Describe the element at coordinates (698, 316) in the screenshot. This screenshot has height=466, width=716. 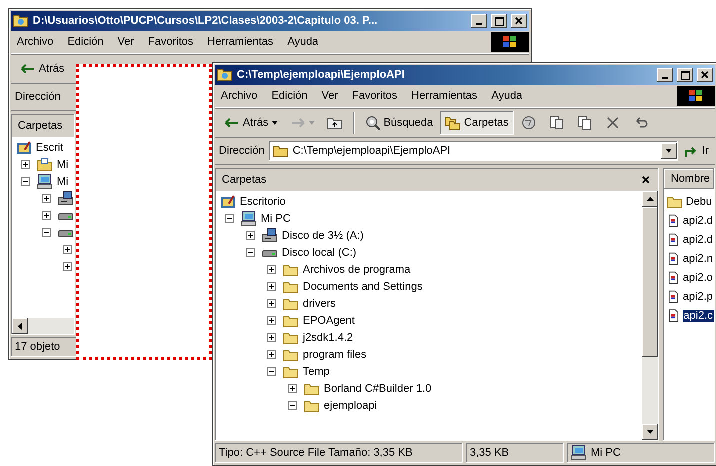
I see `file-item: api2.c` at that location.